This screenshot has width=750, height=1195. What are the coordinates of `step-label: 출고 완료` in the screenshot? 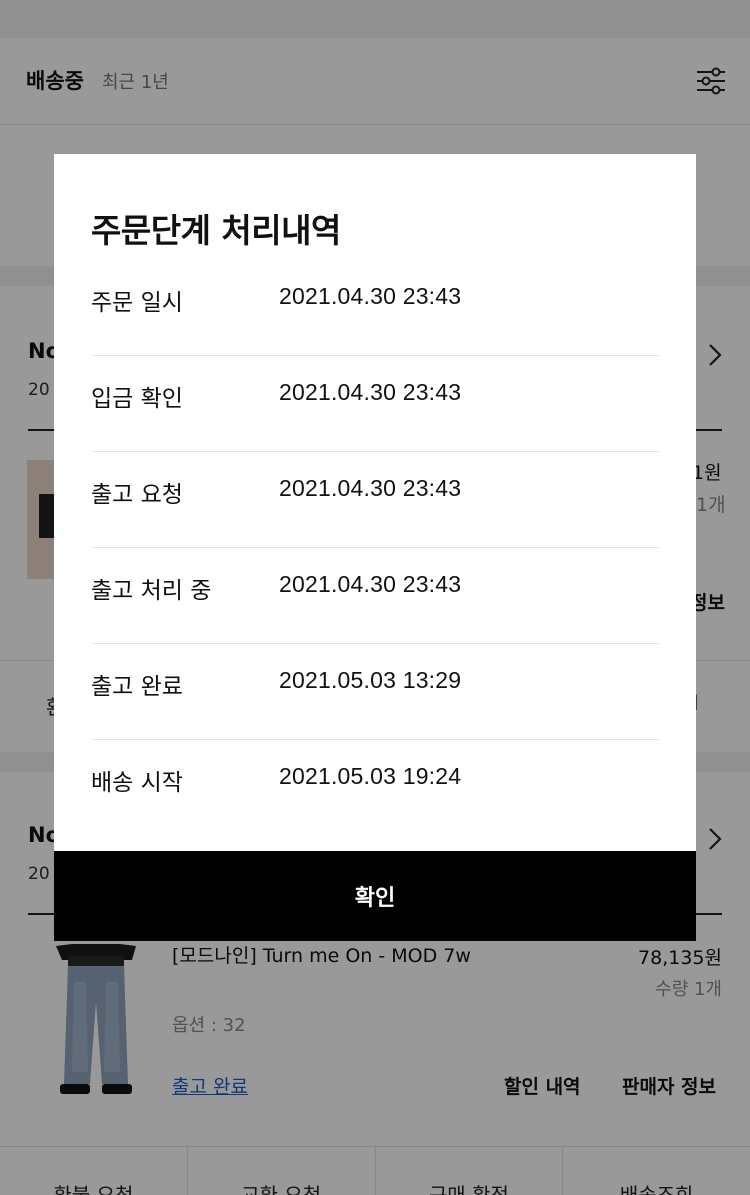 It's located at (137, 687).